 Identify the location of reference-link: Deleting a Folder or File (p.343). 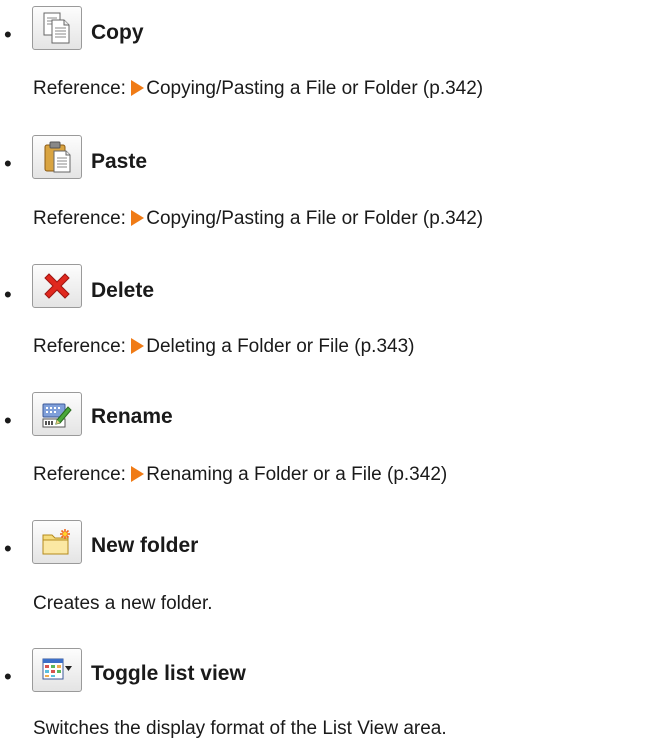
(280, 346).